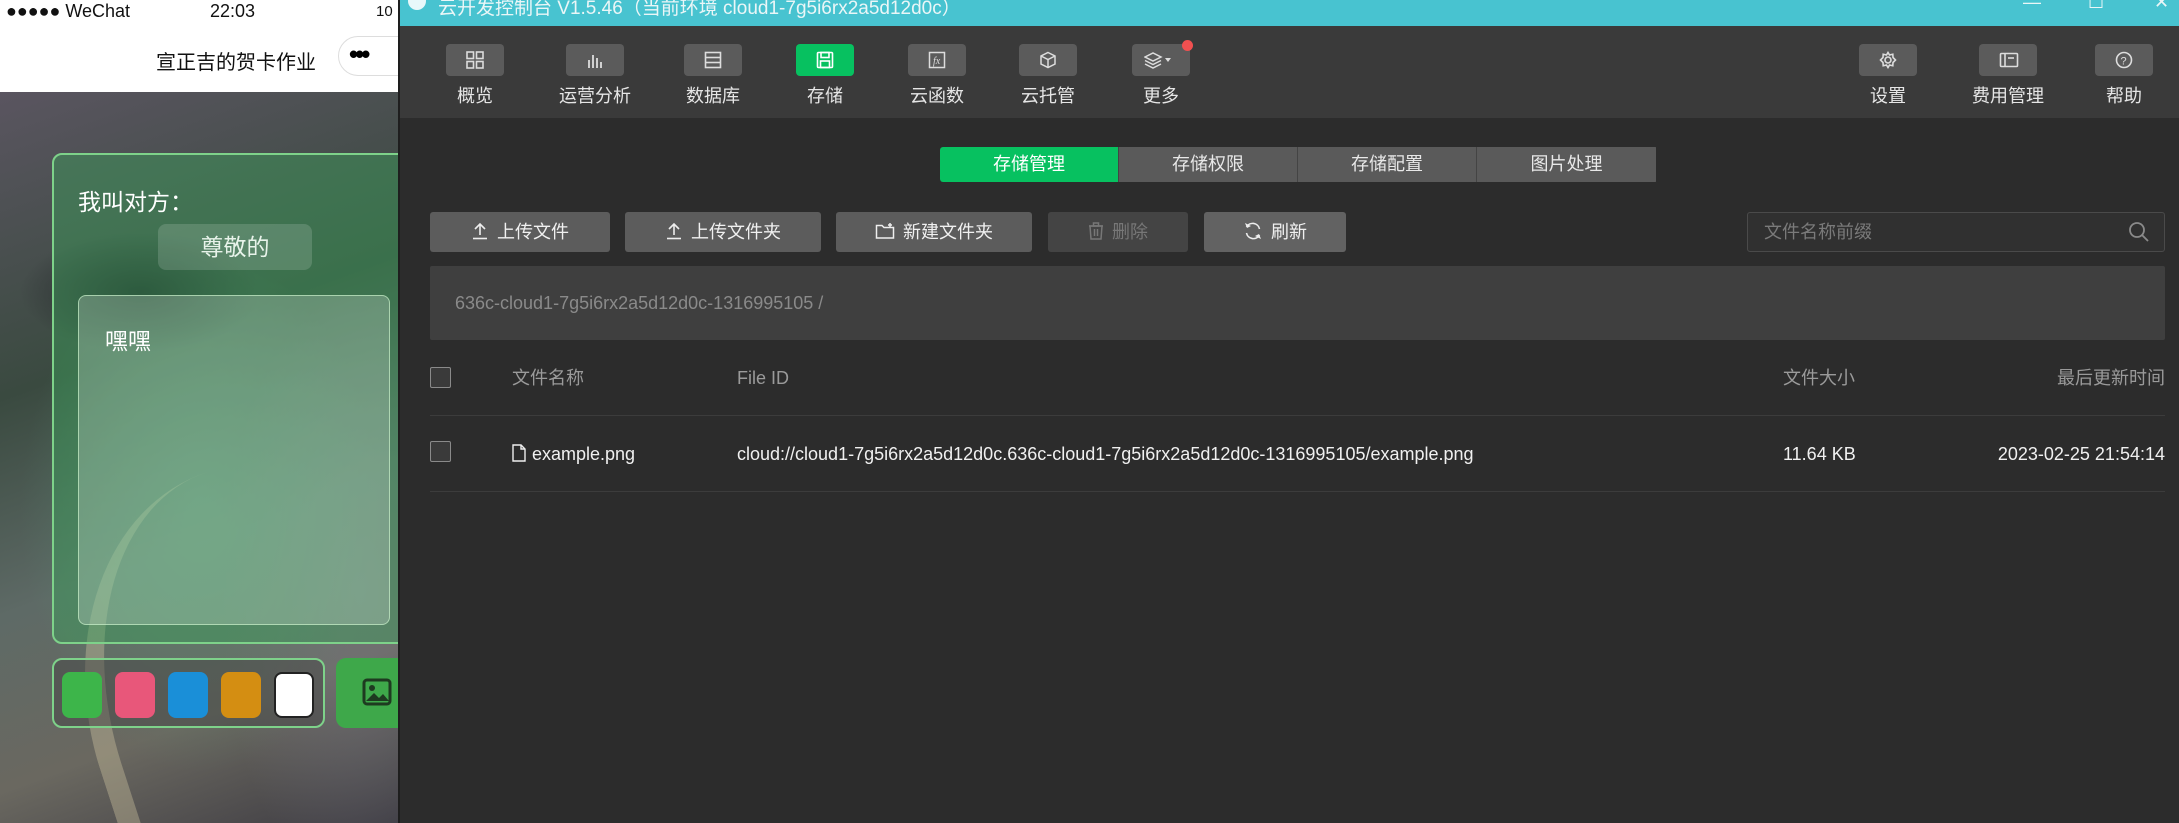  I want to click on swatch-amber, so click(241, 695).